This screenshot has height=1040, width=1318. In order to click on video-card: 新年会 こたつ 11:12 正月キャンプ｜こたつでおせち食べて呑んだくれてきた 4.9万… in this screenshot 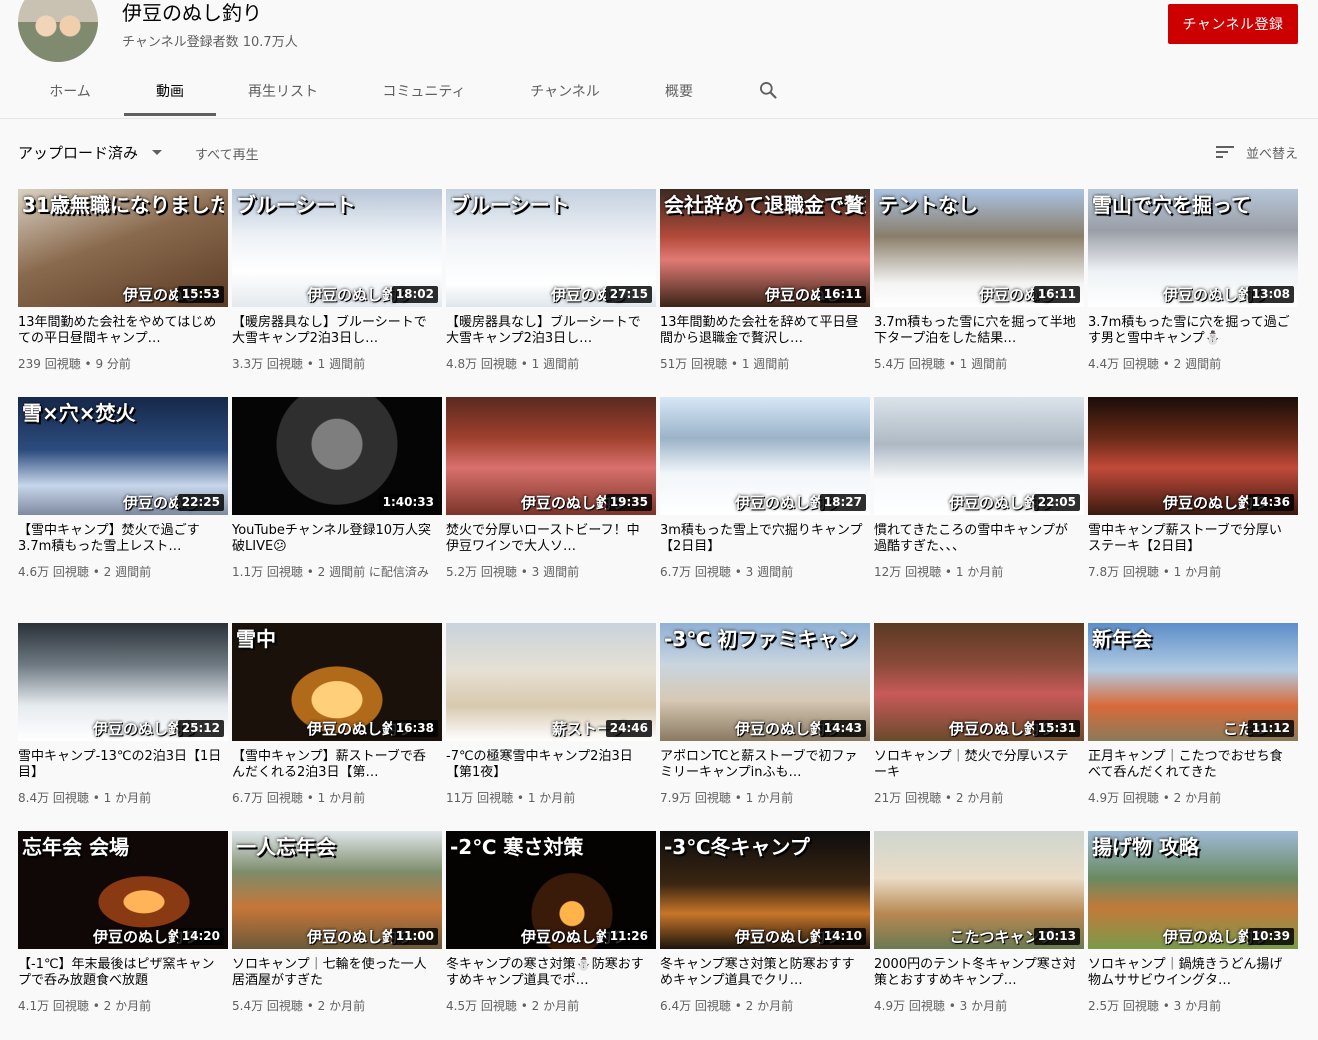, I will do `click(1194, 715)`.